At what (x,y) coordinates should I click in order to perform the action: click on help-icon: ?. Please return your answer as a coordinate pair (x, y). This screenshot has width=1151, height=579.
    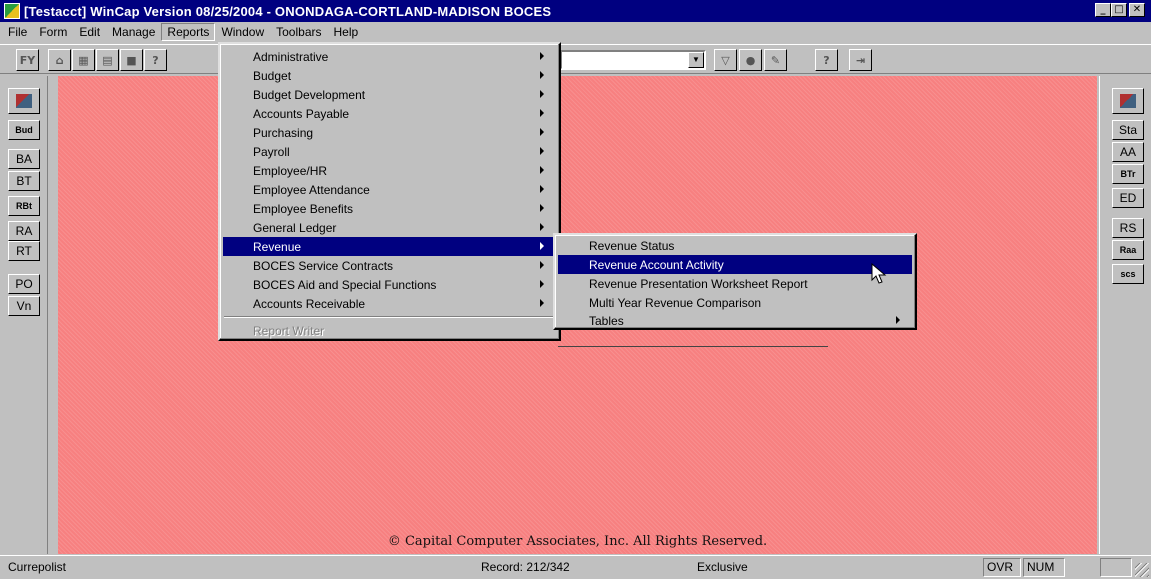
    Looking at the image, I should click on (826, 60).